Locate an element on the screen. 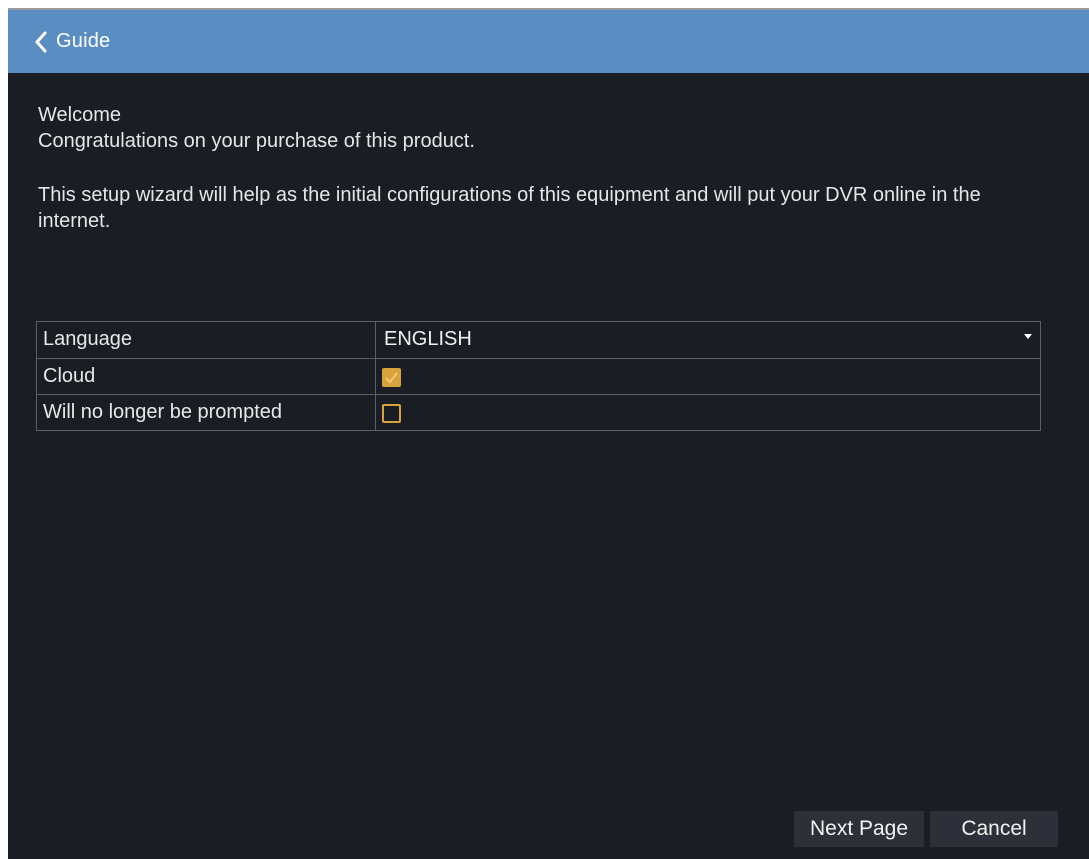 The height and width of the screenshot is (859, 1089). checkmark-icon is located at coordinates (391, 378).